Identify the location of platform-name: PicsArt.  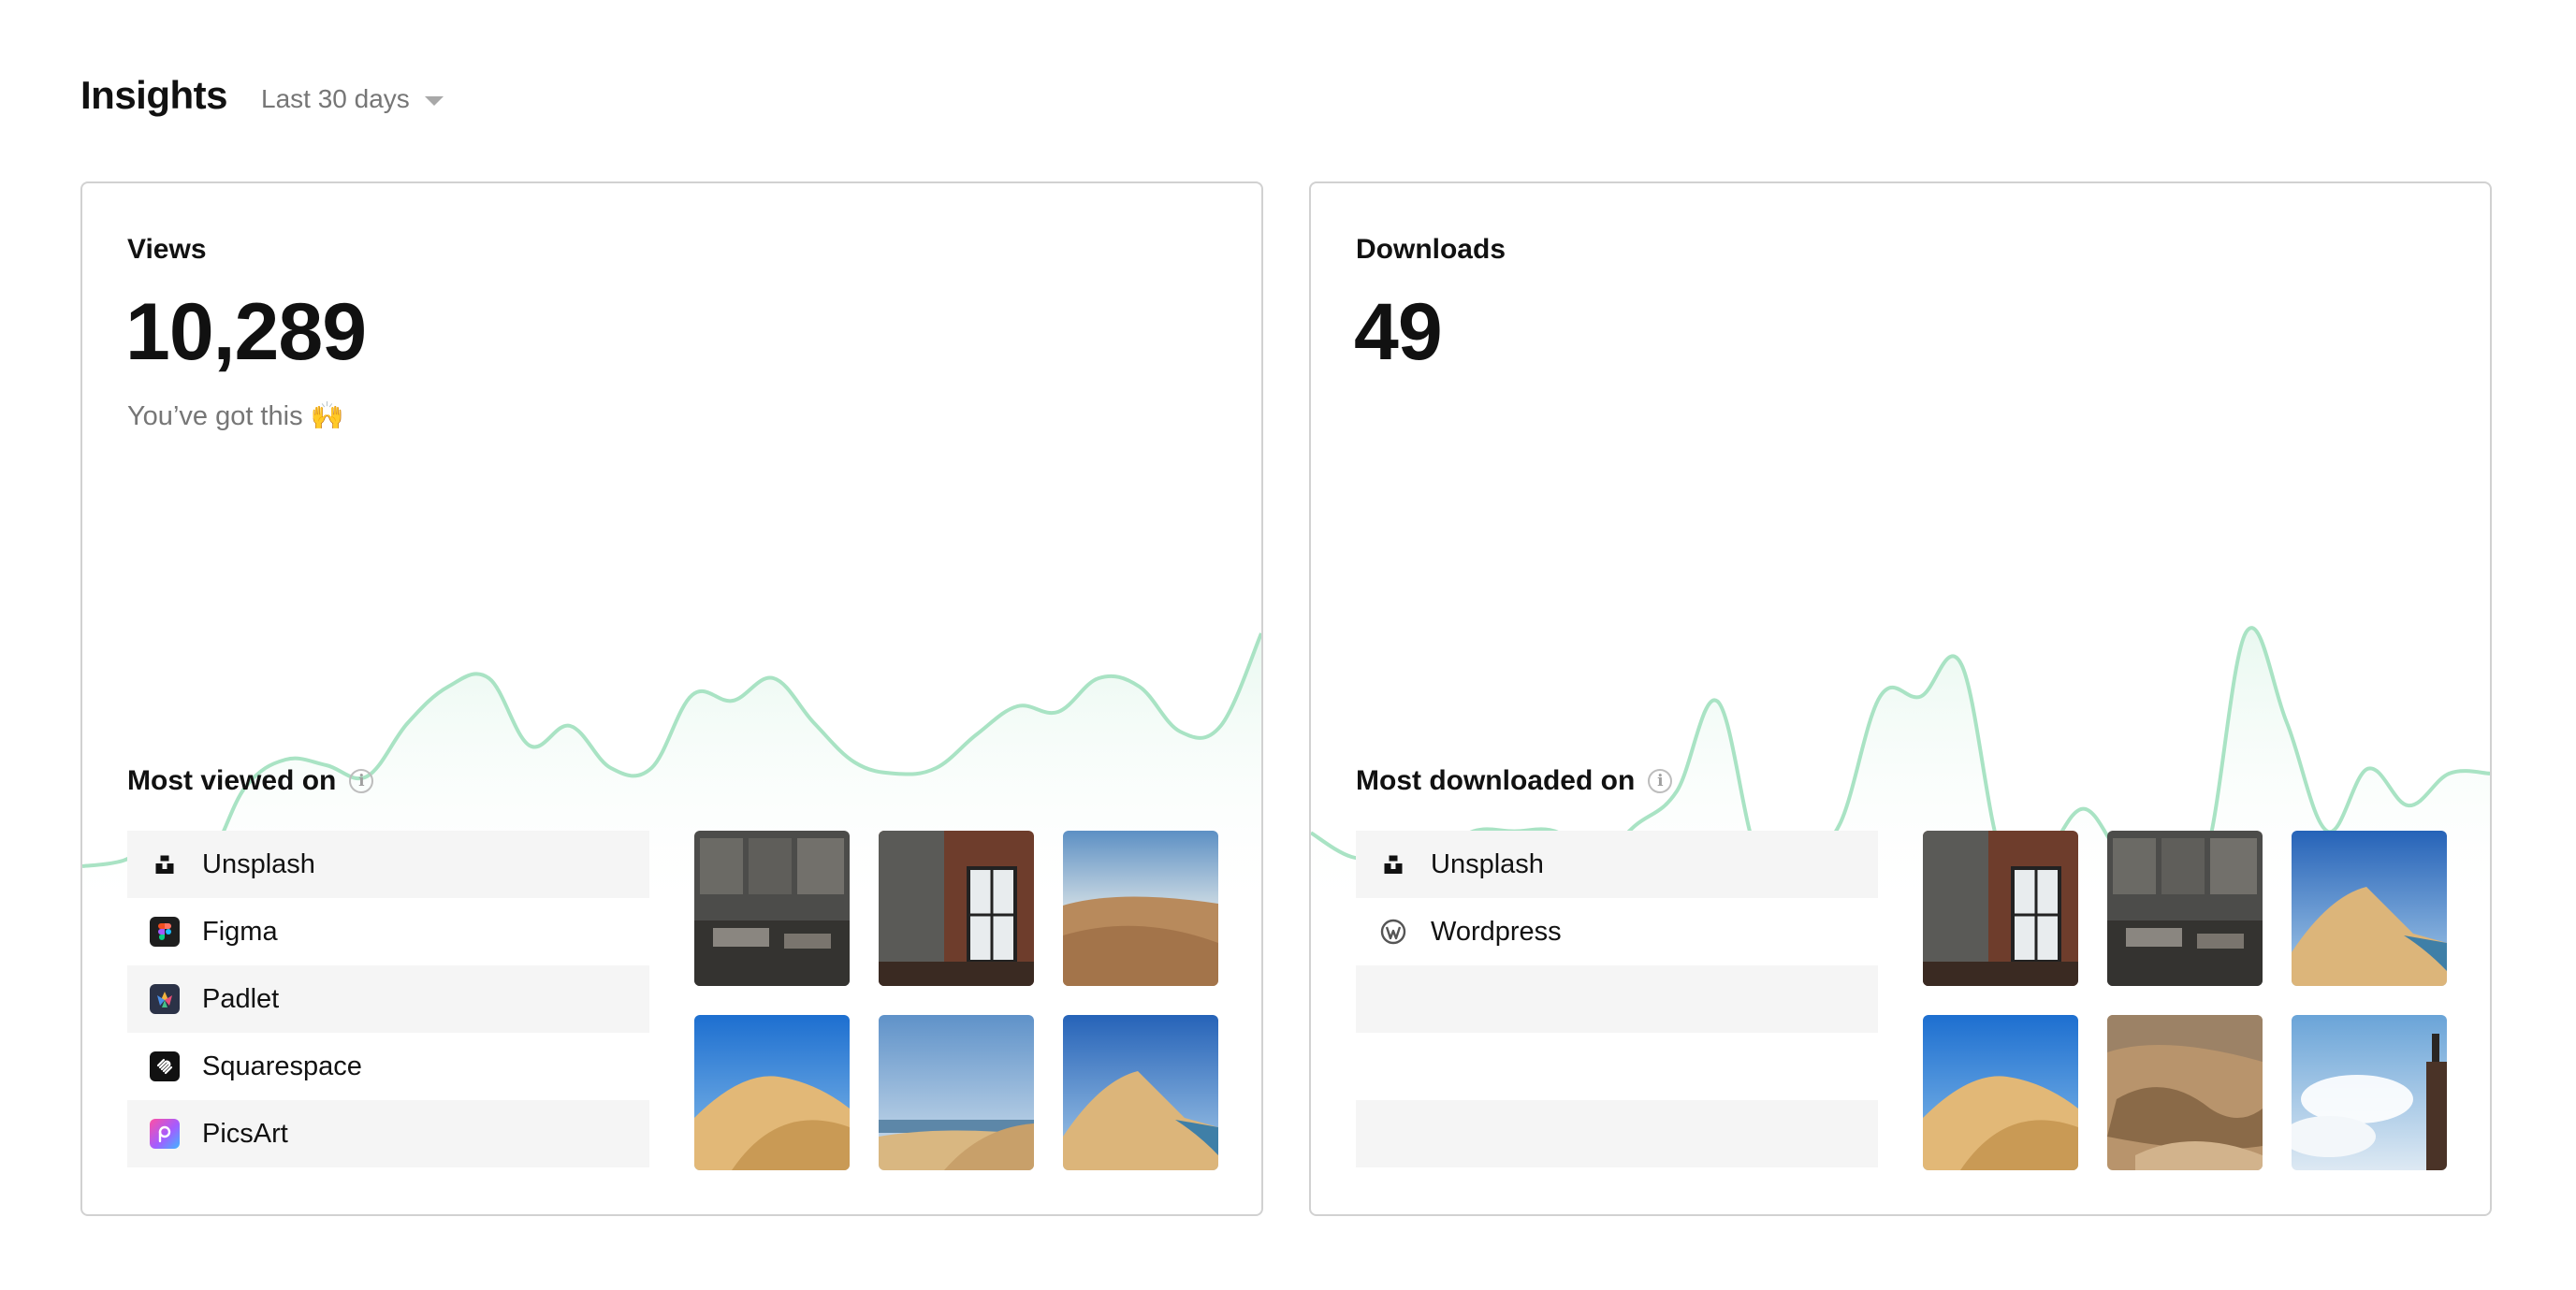
(245, 1133).